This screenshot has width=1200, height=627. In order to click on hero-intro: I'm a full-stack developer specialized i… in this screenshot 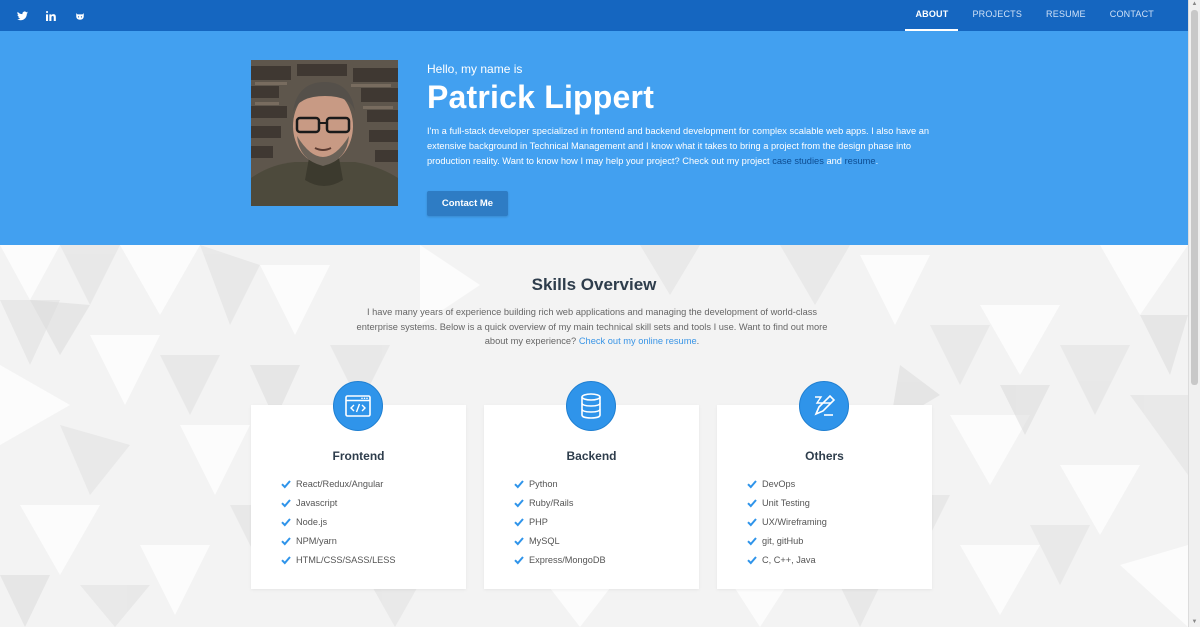, I will do `click(679, 146)`.